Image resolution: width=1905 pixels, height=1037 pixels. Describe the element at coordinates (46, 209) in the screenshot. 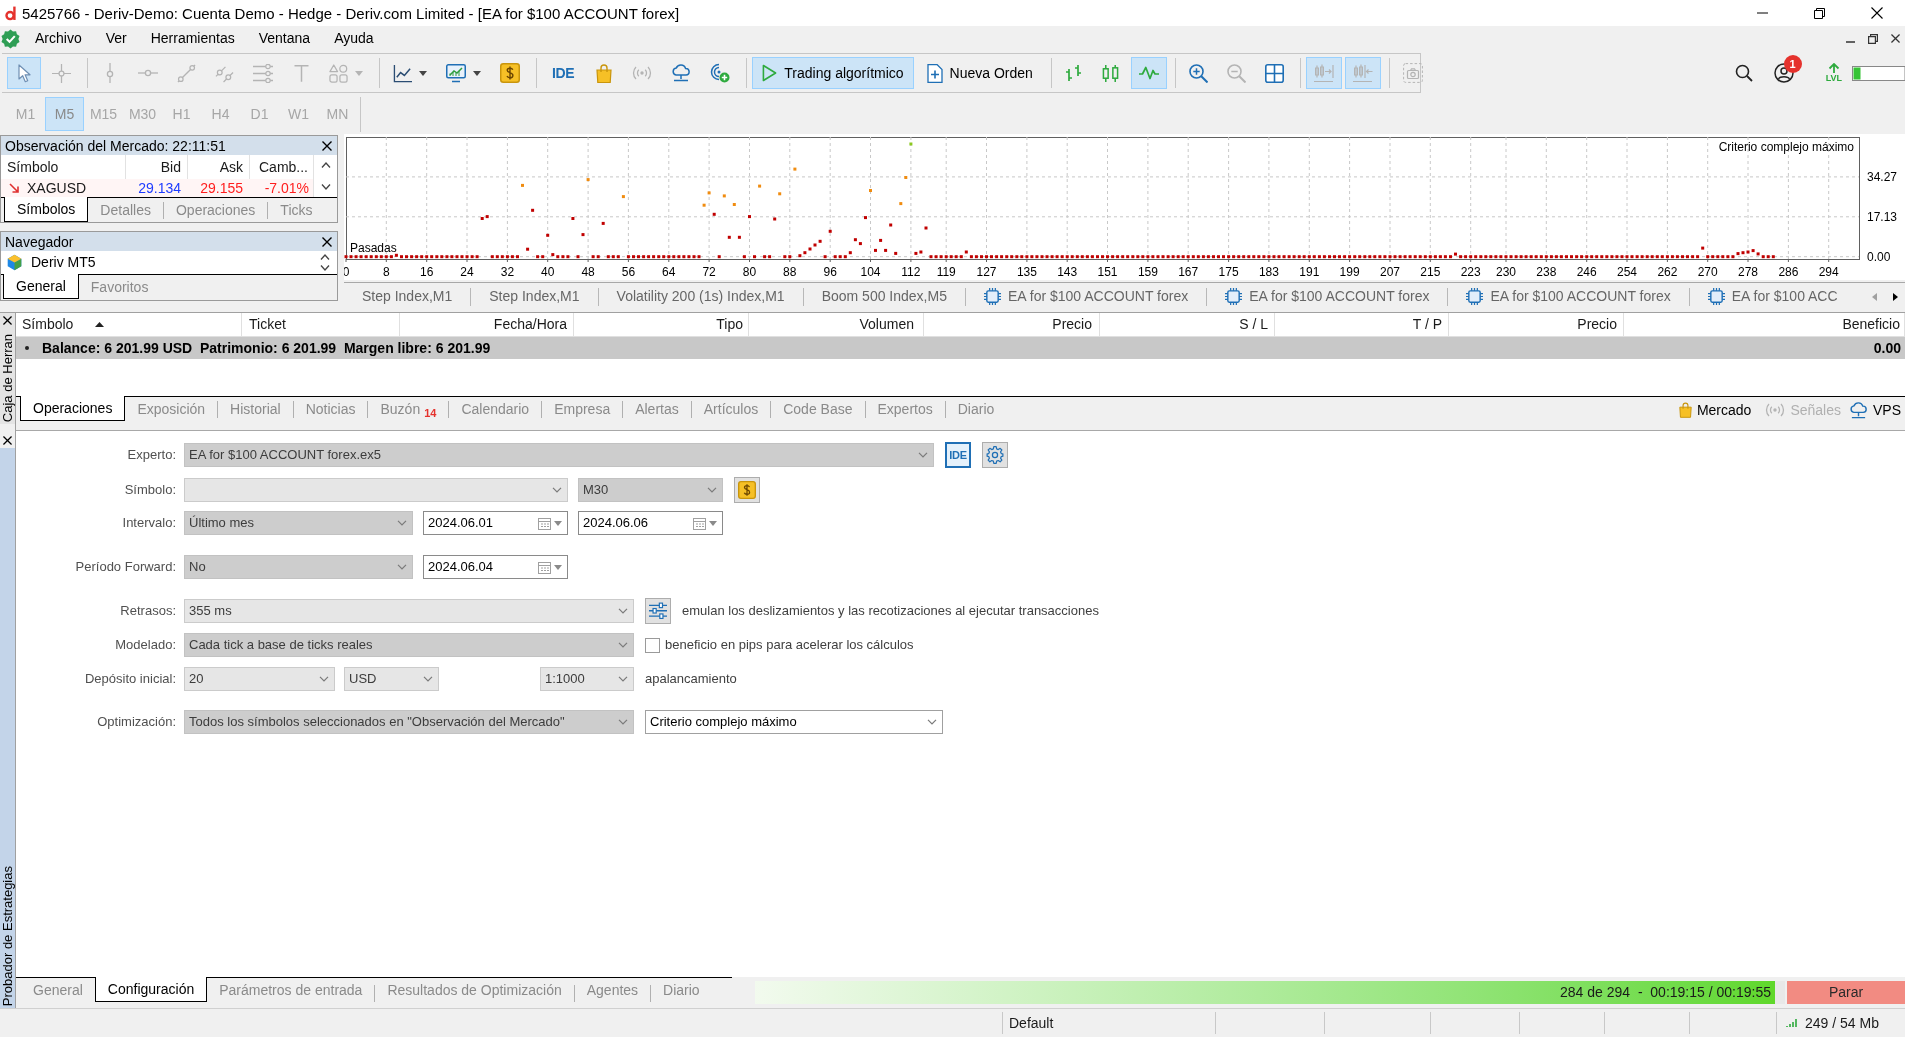

I see `tab: Símbolos` at that location.